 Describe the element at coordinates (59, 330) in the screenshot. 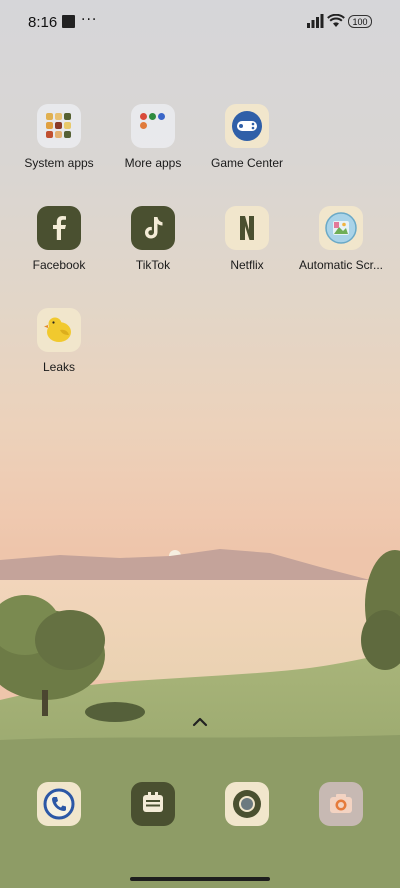

I see `duck-icon` at that location.